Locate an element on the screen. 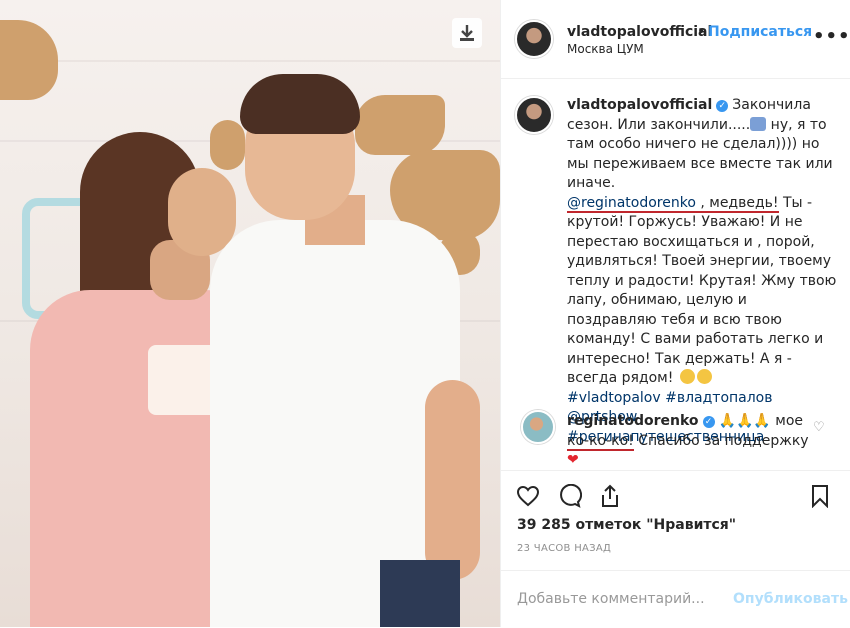 The image size is (850, 628). man-jeans is located at coordinates (420, 593).